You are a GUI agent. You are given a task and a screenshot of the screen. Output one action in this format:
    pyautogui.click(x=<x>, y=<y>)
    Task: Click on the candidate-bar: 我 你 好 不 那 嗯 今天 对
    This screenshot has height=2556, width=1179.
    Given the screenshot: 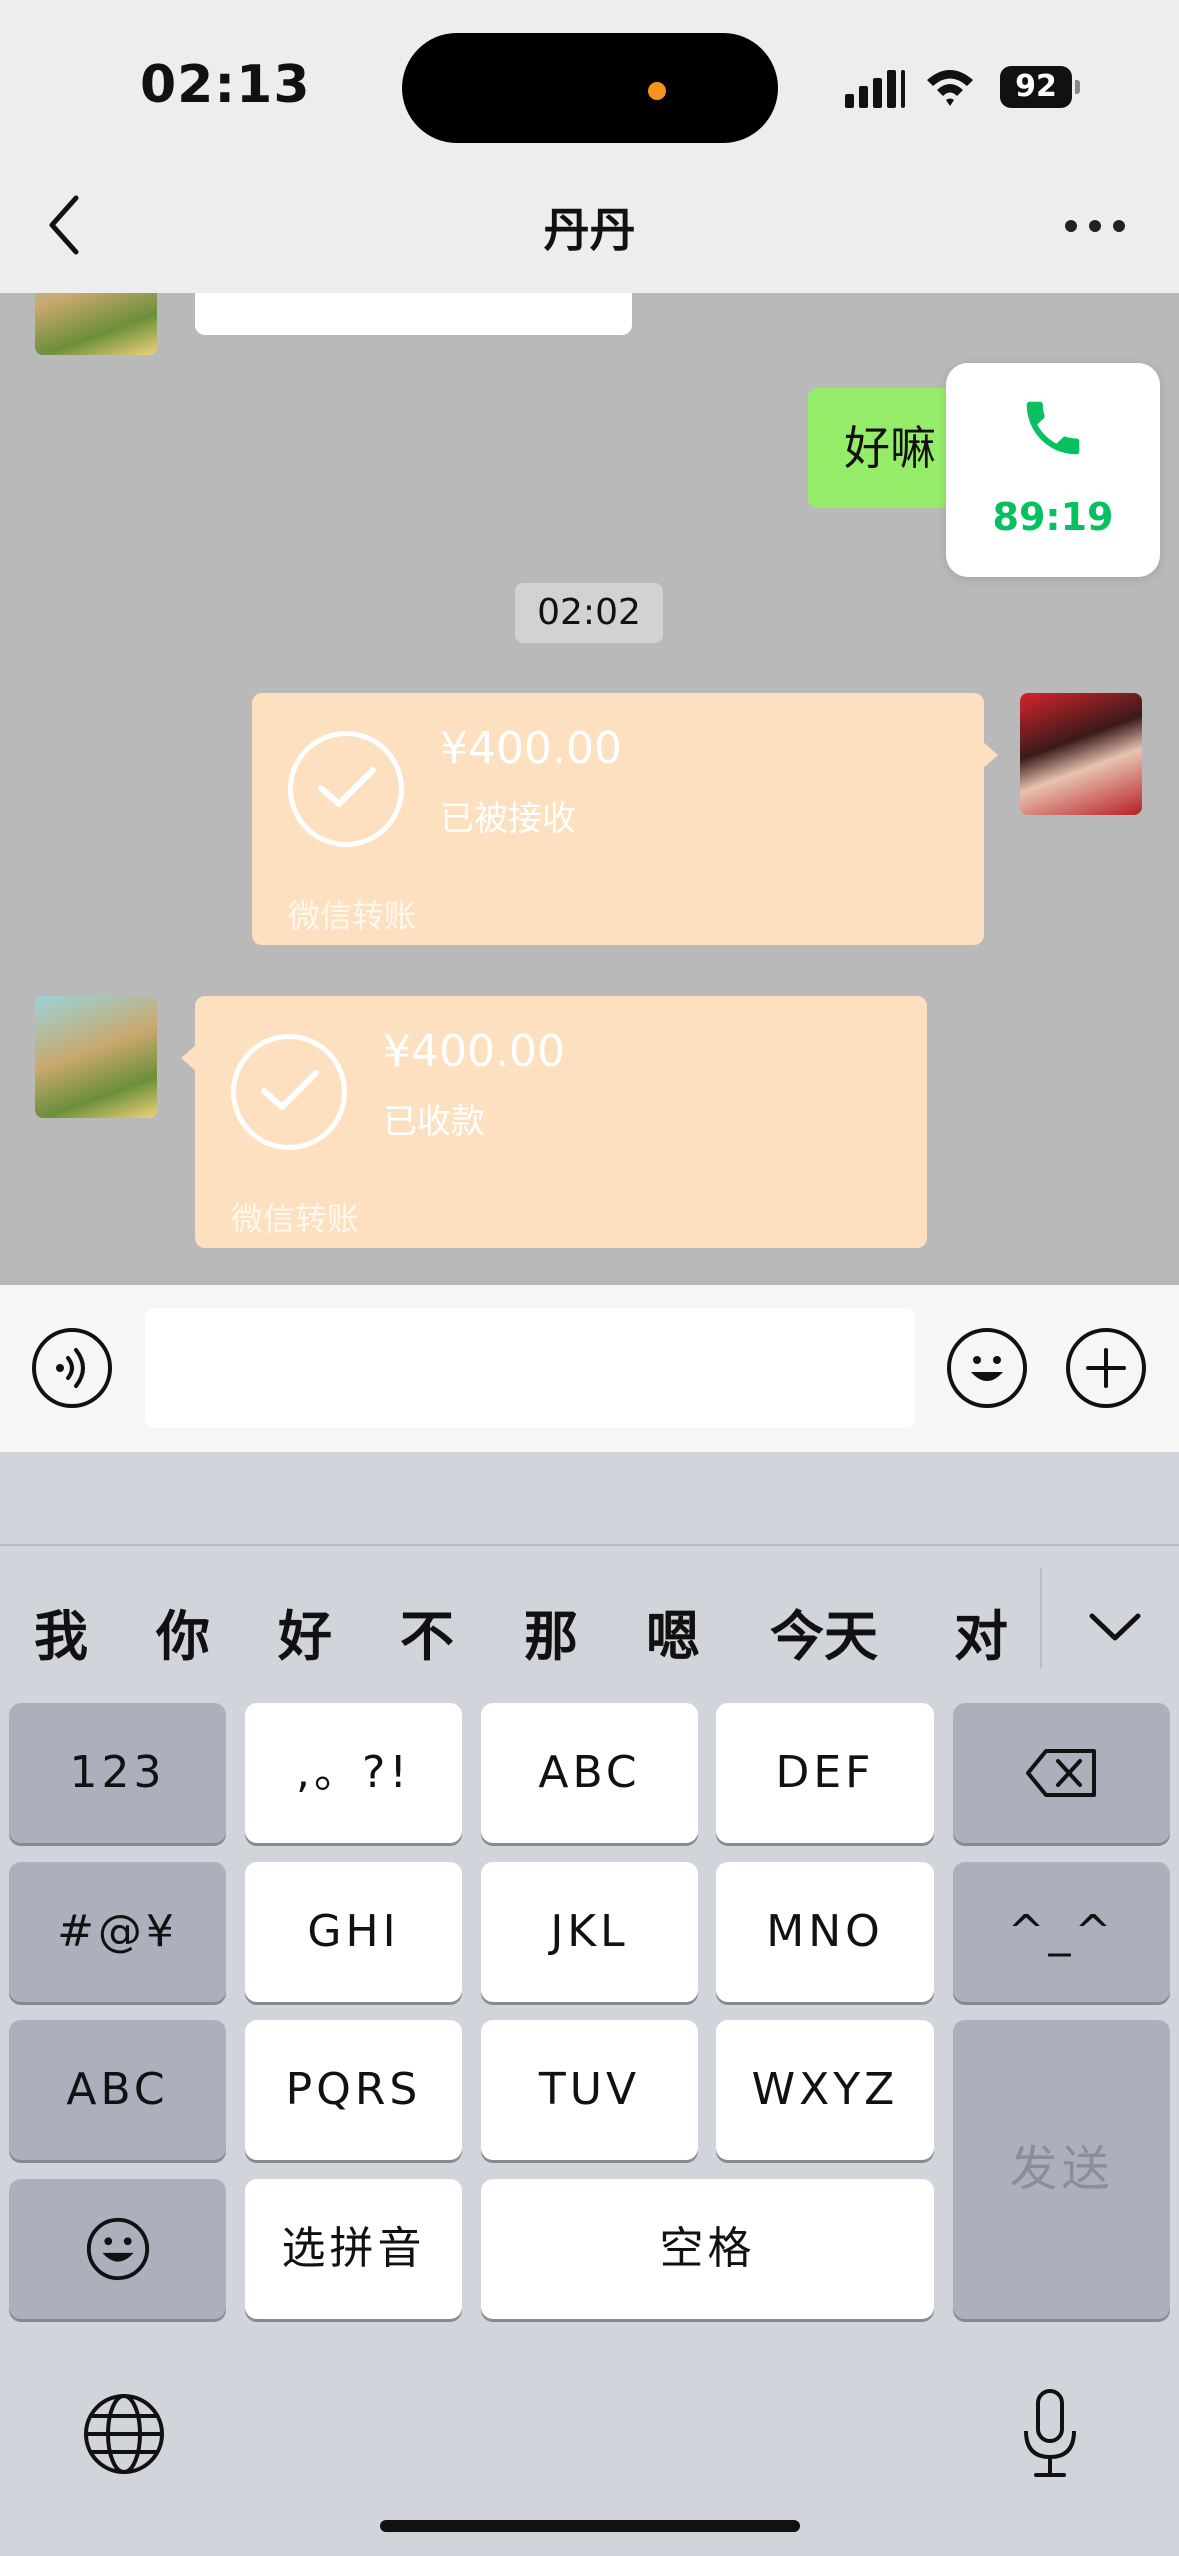 What is the action you would take?
    pyautogui.click(x=520, y=1642)
    